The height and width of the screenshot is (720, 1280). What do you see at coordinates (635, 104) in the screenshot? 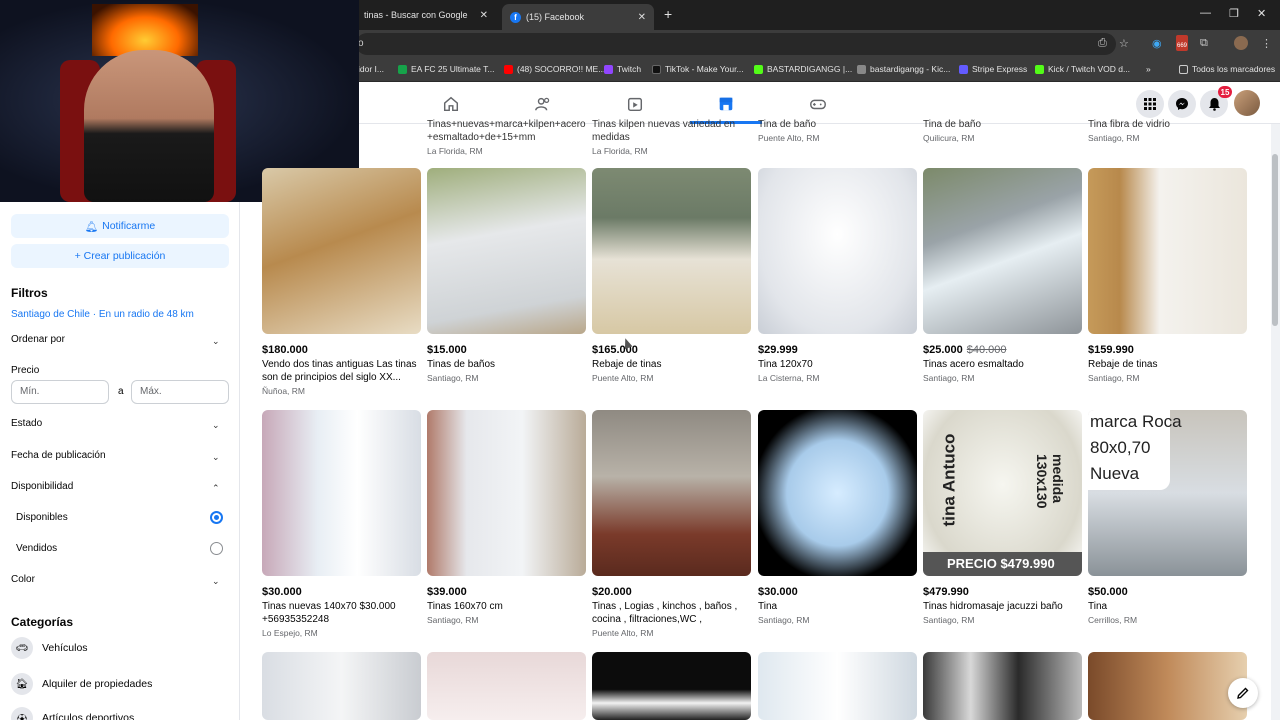
I see `watch-icon` at bounding box center [635, 104].